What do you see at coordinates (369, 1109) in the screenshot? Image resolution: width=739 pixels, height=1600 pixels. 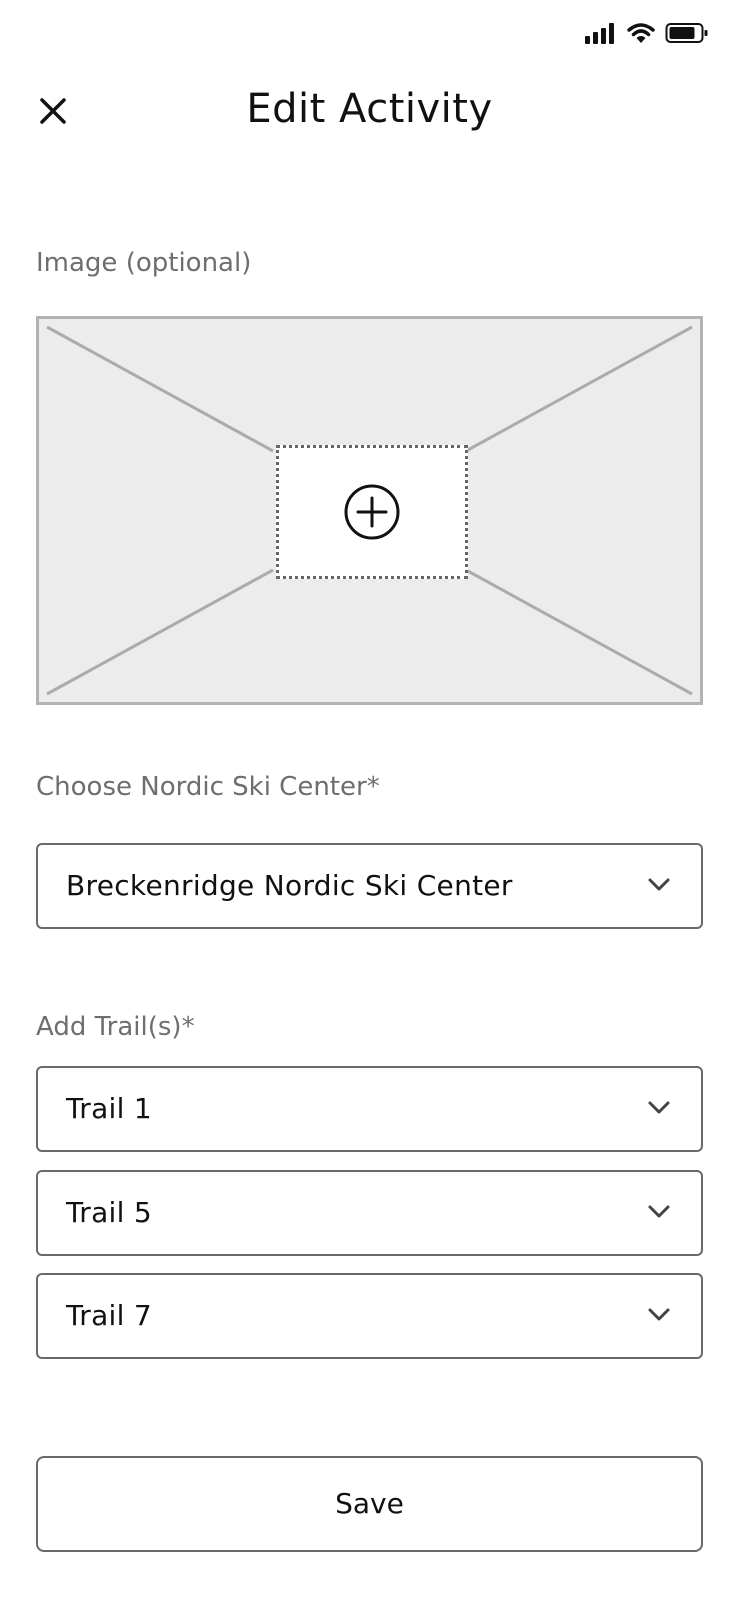 I see `trail-select-1: Trail 1` at bounding box center [369, 1109].